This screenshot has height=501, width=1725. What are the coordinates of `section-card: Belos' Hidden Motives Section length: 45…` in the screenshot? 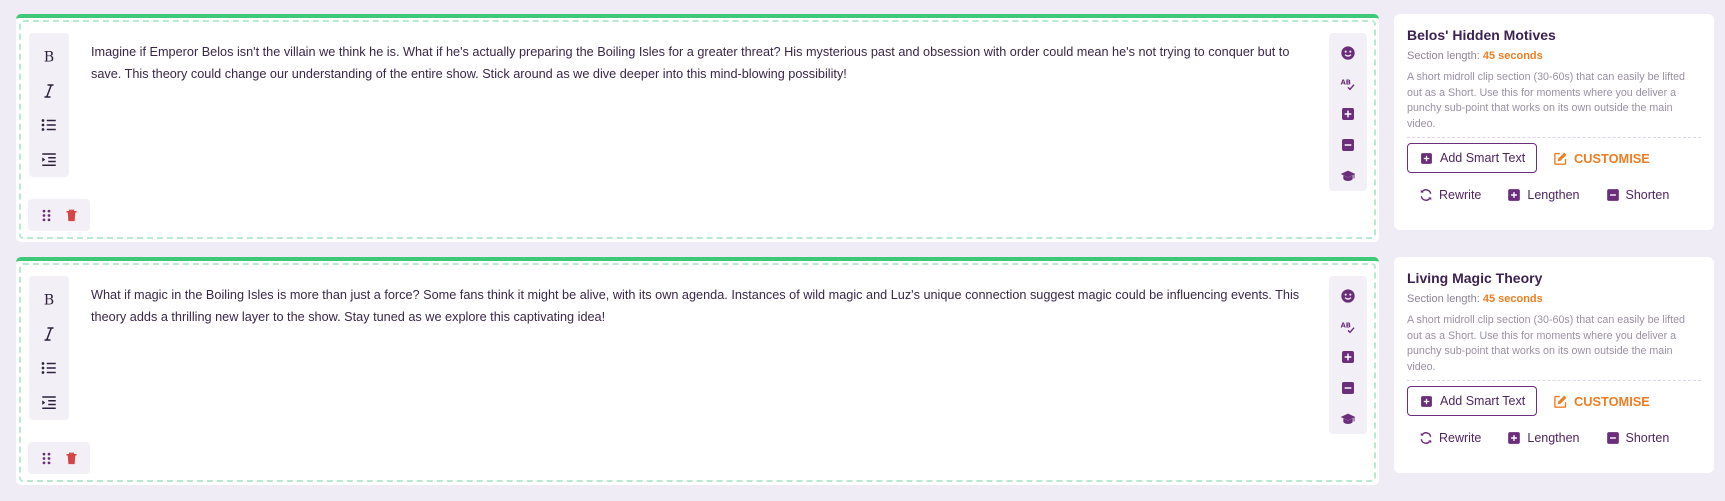 It's located at (1554, 122).